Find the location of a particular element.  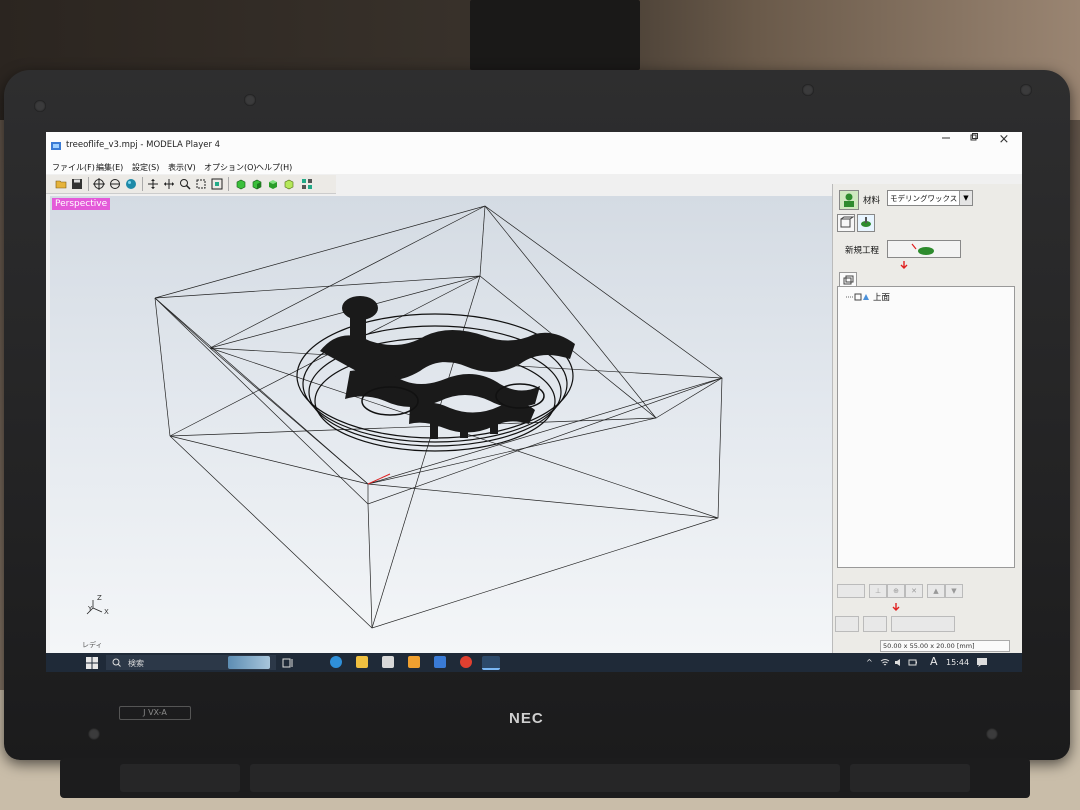

tree-item-top: 上面 is located at coordinates (868, 297).